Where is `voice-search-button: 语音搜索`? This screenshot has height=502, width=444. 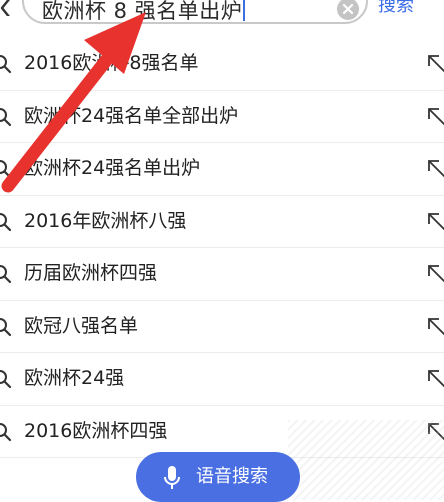
voice-search-button: 语音搜索 is located at coordinates (218, 477).